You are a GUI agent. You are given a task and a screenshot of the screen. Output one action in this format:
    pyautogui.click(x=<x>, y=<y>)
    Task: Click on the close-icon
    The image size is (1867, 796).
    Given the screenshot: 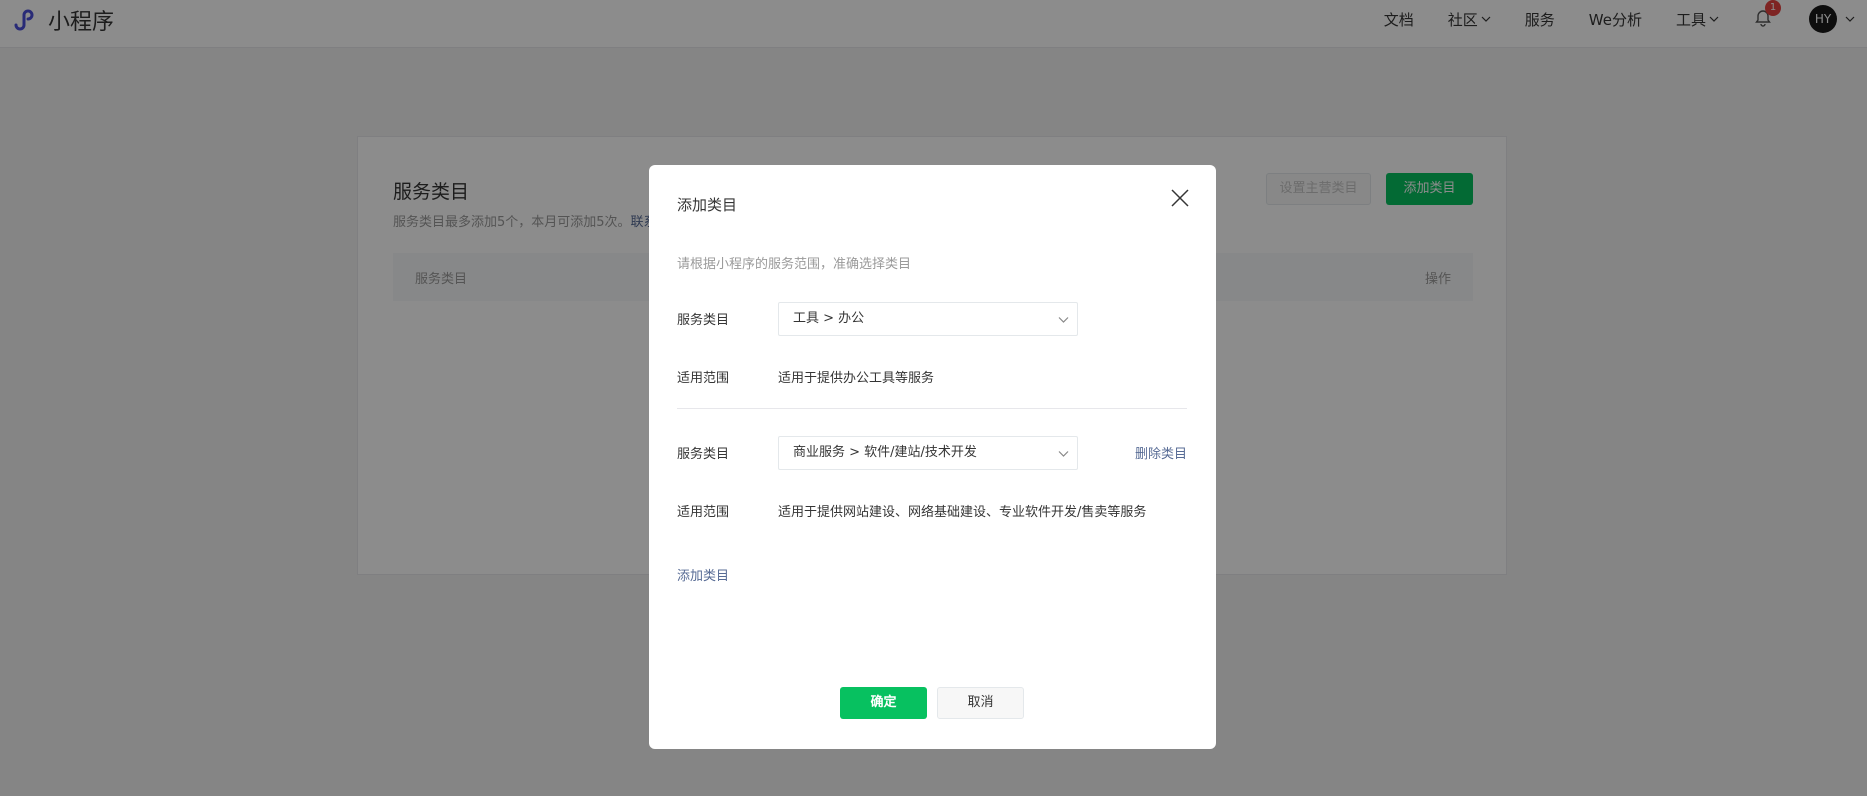 What is the action you would take?
    pyautogui.click(x=1180, y=198)
    